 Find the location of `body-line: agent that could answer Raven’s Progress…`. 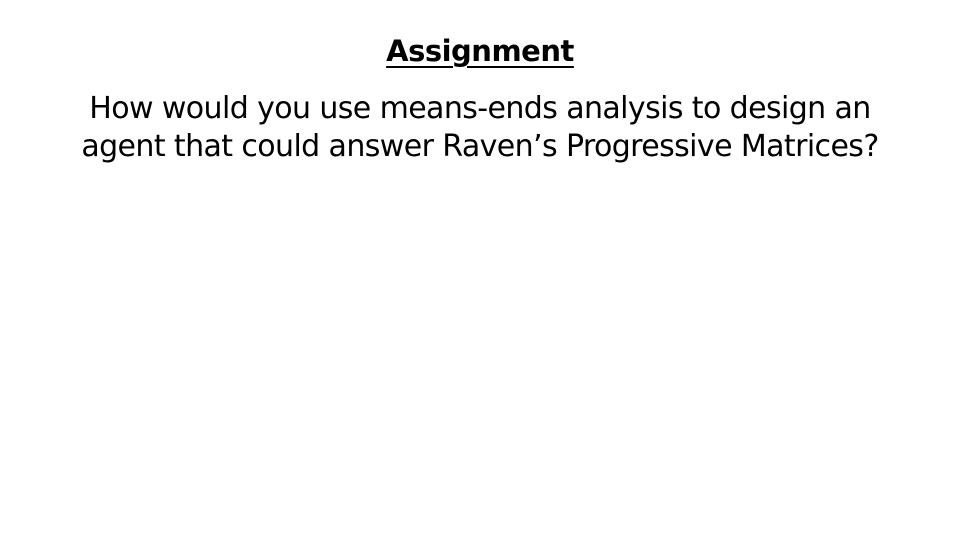

body-line: agent that could answer Raven’s Progress… is located at coordinates (480, 146).